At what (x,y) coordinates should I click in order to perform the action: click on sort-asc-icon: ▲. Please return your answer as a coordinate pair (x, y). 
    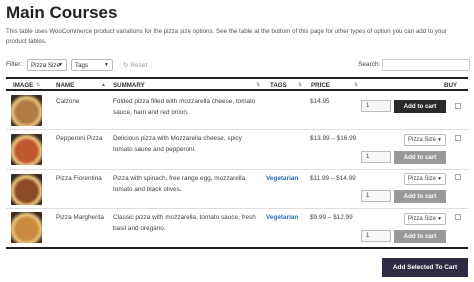
    Looking at the image, I should click on (103, 85).